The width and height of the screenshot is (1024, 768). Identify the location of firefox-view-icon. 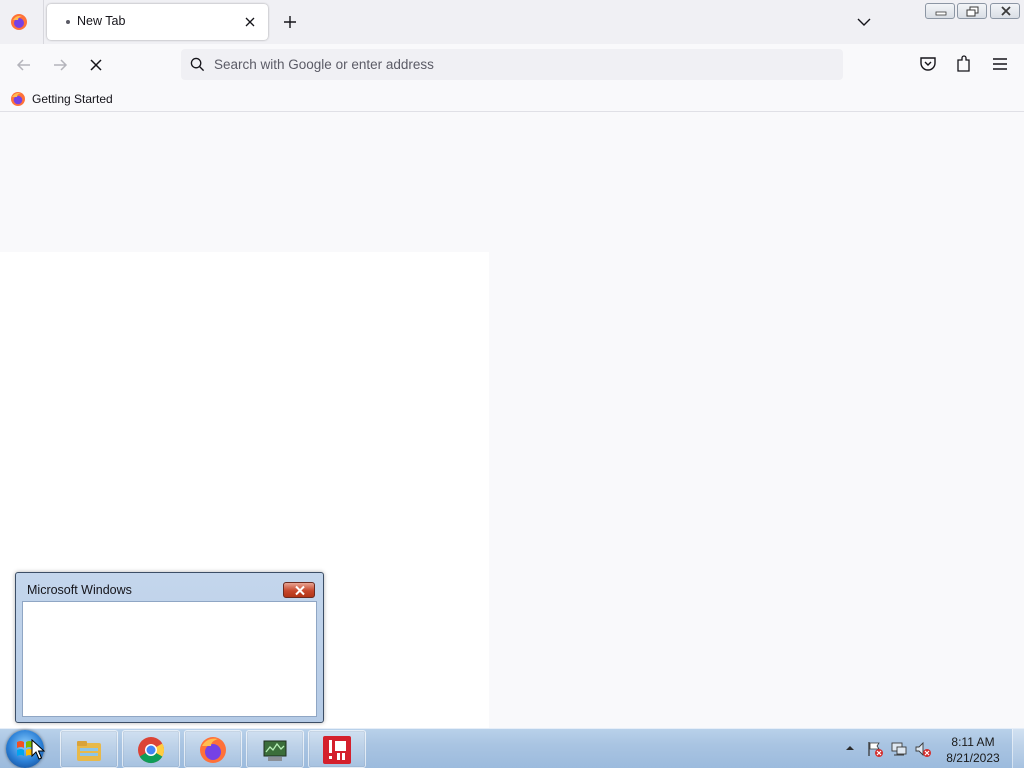
(19, 22).